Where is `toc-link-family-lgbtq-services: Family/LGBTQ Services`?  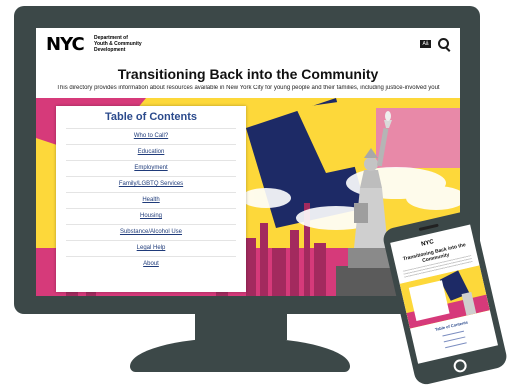 toc-link-family-lgbtq-services: Family/LGBTQ Services is located at coordinates (151, 184).